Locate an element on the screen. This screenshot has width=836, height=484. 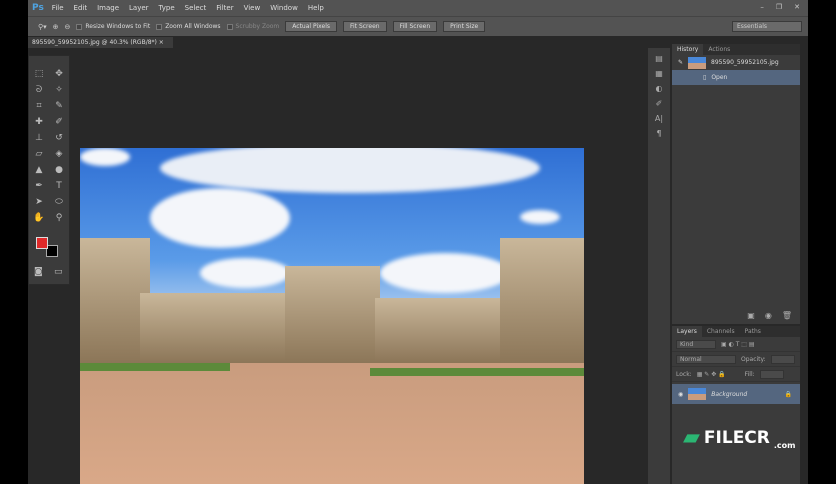
panel-icon-column: ▤ ▦ ◐ ✐ A| ¶ is located at coordinates (659, 266).